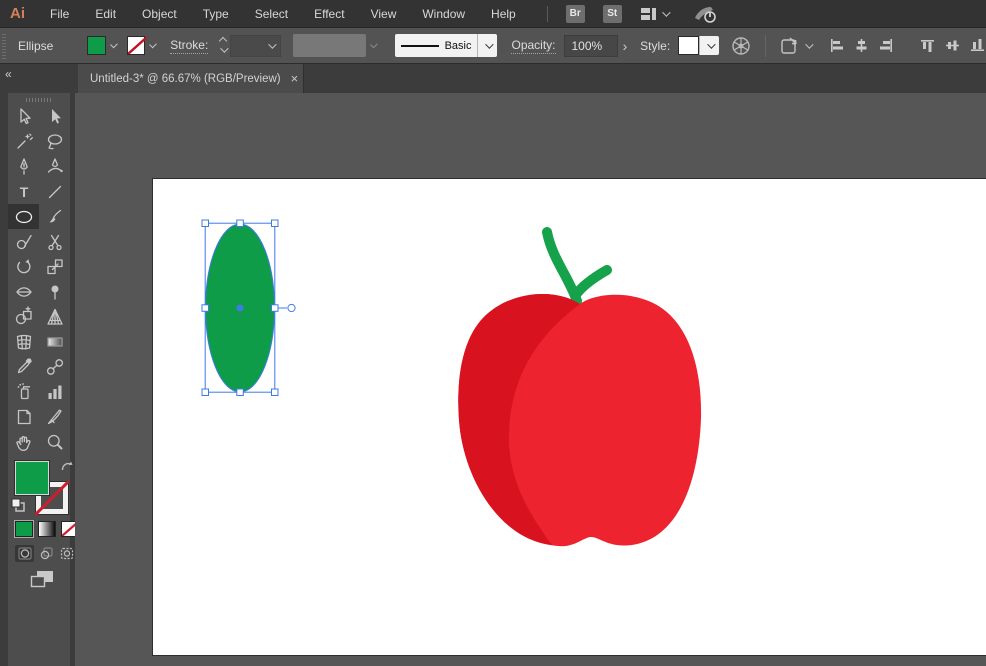 The image size is (986, 666). Describe the element at coordinates (275, 392) in the screenshot. I see `handle-bottom-right` at that location.